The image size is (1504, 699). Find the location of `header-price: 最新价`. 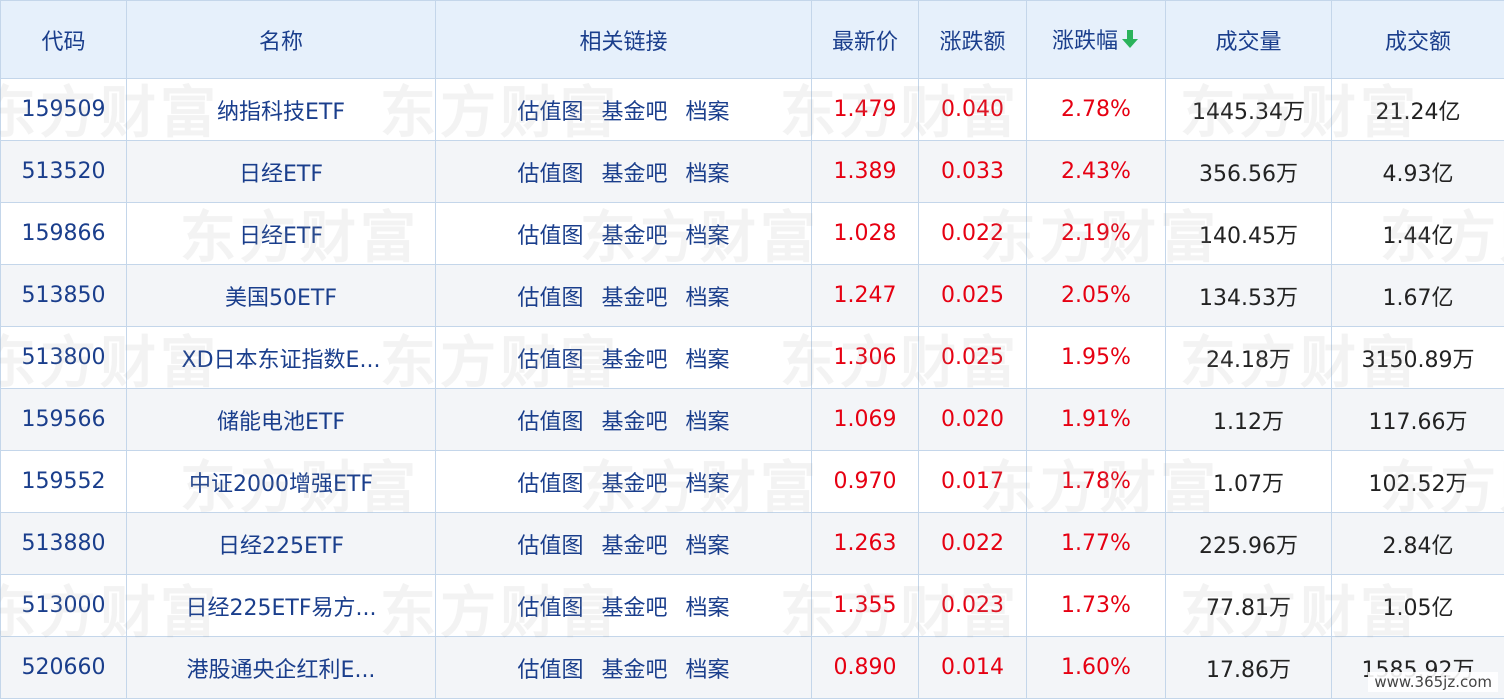

header-price: 最新价 is located at coordinates (865, 40).